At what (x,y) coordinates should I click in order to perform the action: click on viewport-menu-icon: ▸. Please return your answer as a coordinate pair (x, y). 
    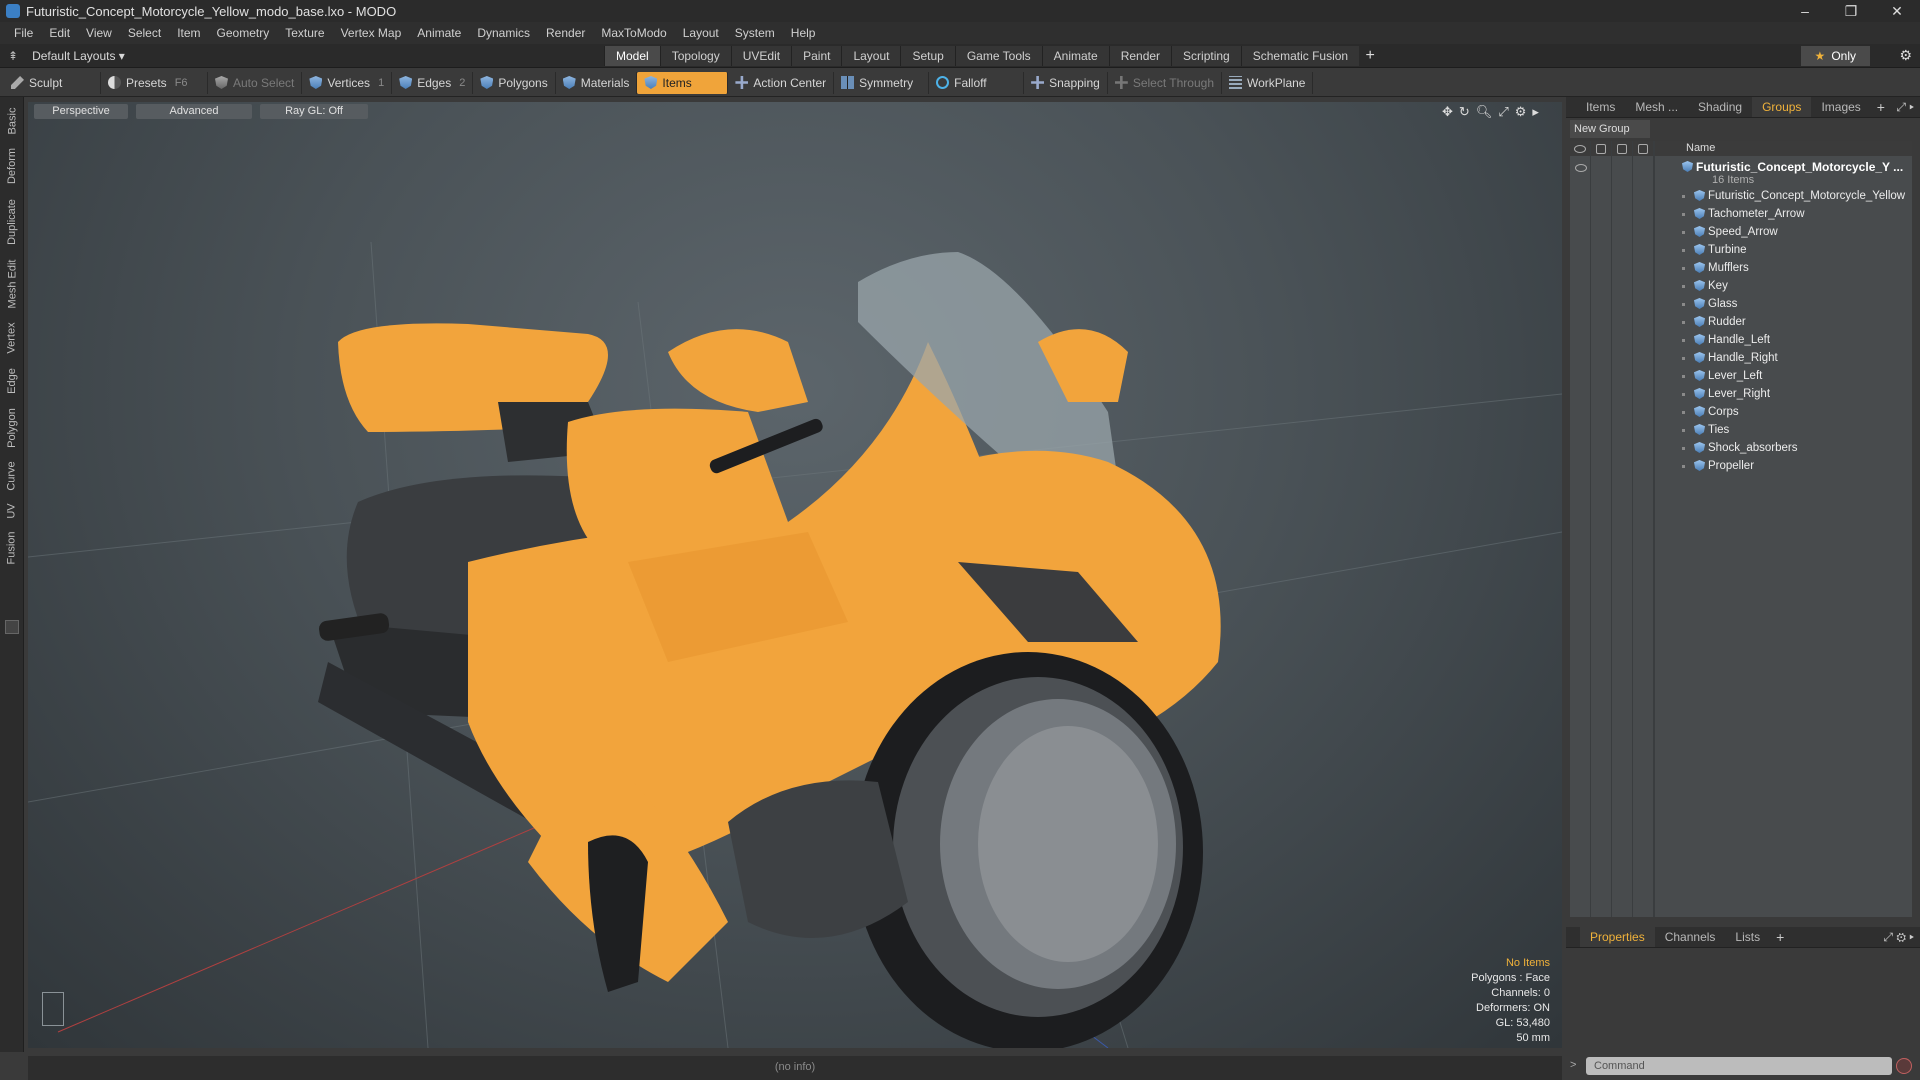
    Looking at the image, I should click on (1535, 112).